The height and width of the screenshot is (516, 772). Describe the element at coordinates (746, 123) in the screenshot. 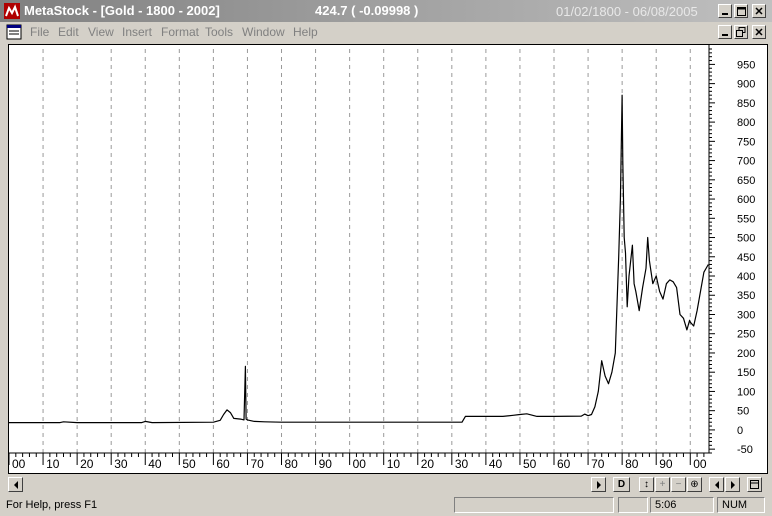

I see `y-tick-label: 800` at that location.